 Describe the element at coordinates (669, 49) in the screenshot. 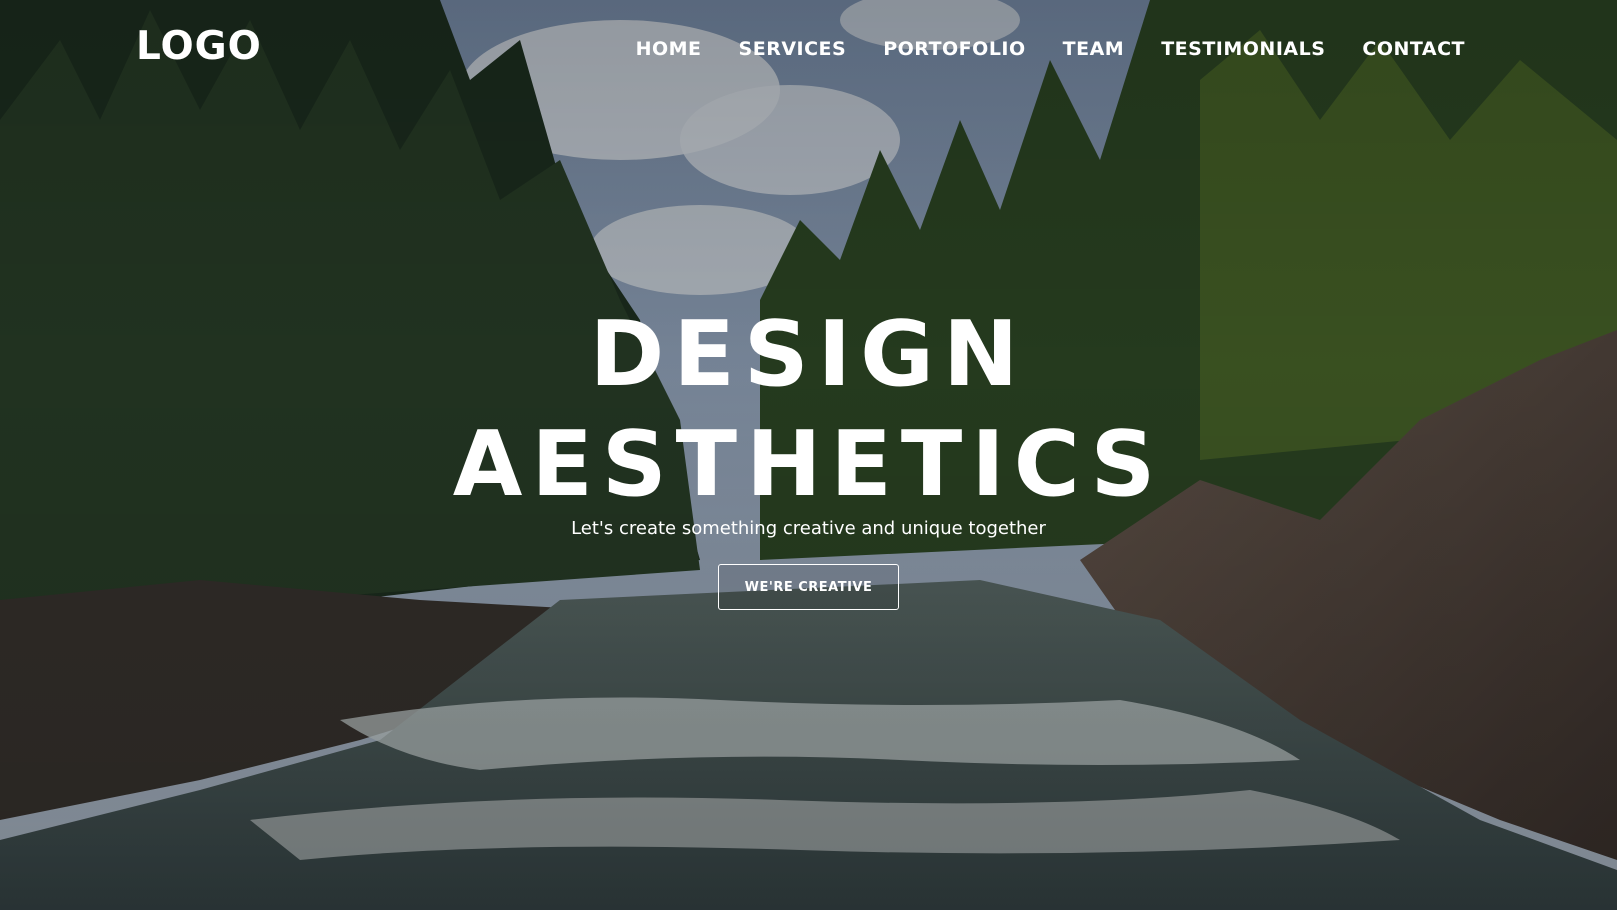

I see `nav-home: HOME` at that location.